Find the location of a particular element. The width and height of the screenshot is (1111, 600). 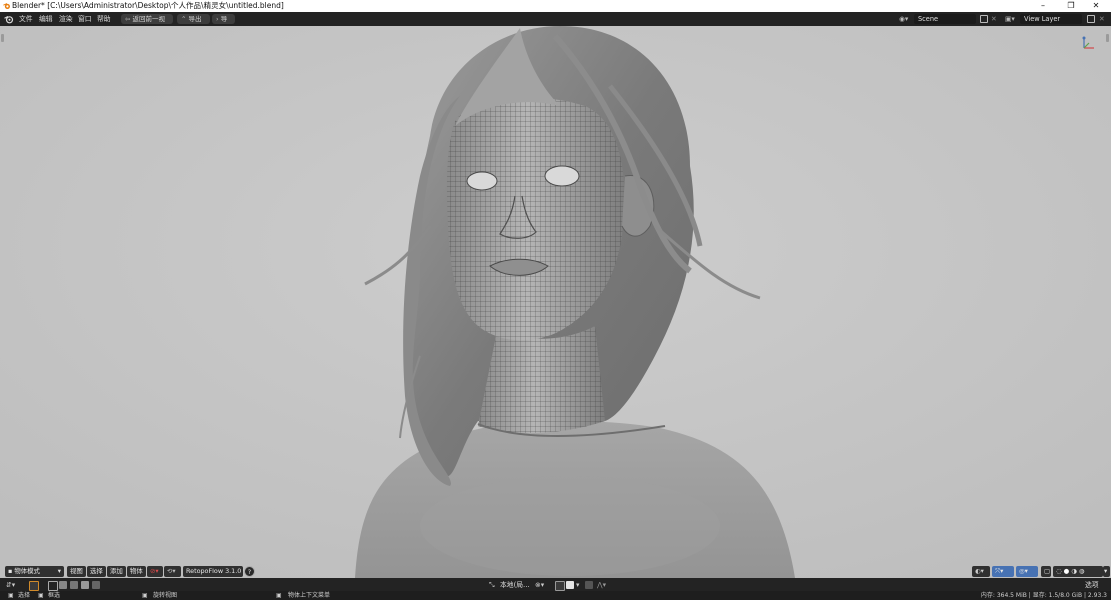

export-label: 导出 is located at coordinates (195, 19).